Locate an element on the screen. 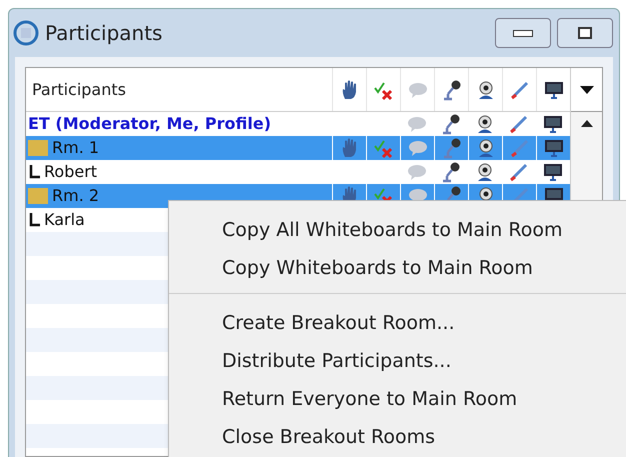 This screenshot has height=457, width=626. menu-item: Return Everyone to Main Room is located at coordinates (397, 399).